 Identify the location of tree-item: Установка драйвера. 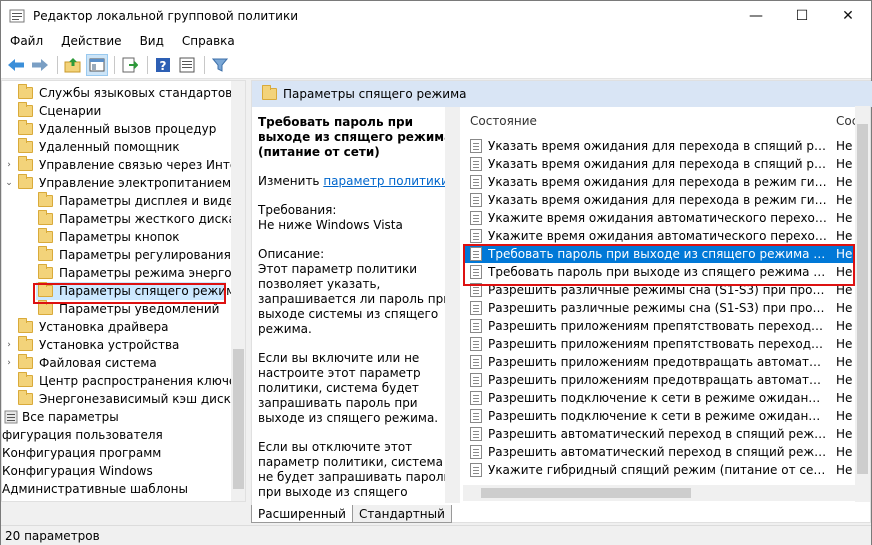
(93, 327).